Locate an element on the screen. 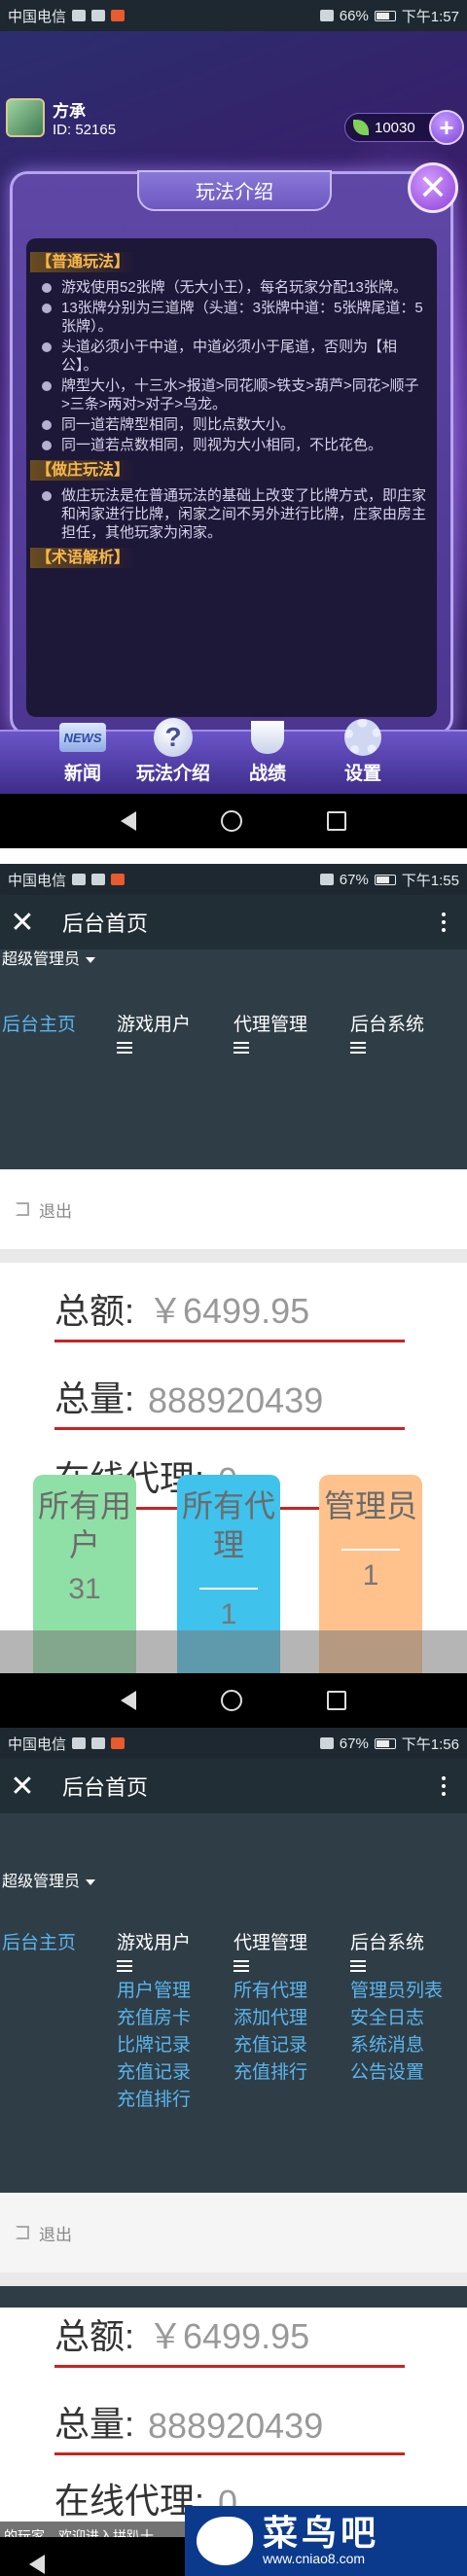 The height and width of the screenshot is (2576, 467). rules-tab: ? 玩法介绍 is located at coordinates (173, 751).